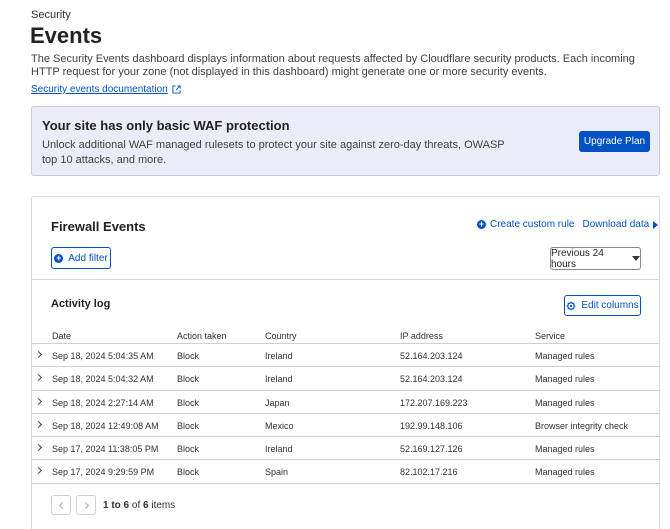 Image resolution: width=670 pixels, height=529 pixels. I want to click on caret-right-icon, so click(656, 224).